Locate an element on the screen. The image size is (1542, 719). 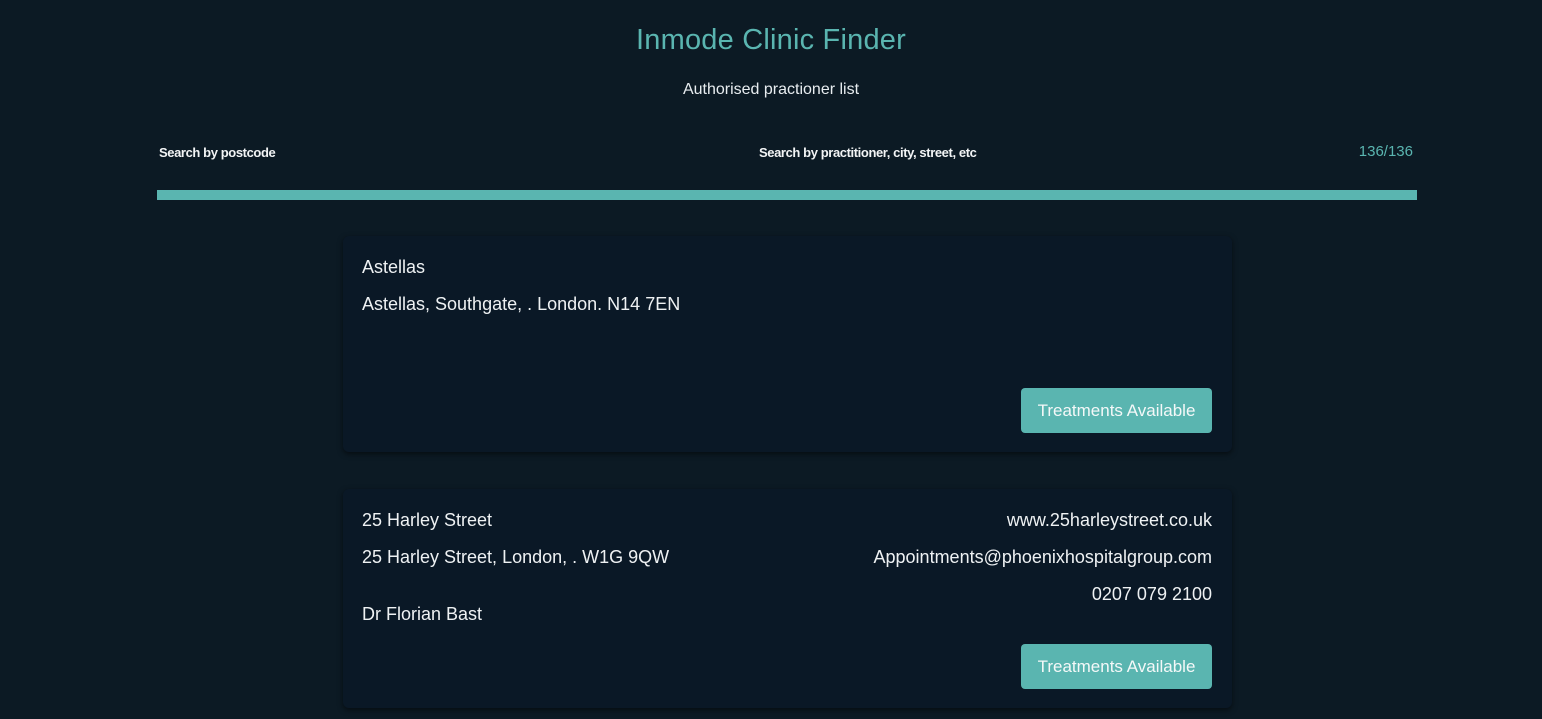
clinic-website-link: www.25harleystreet.co.uk is located at coordinates (1109, 520).